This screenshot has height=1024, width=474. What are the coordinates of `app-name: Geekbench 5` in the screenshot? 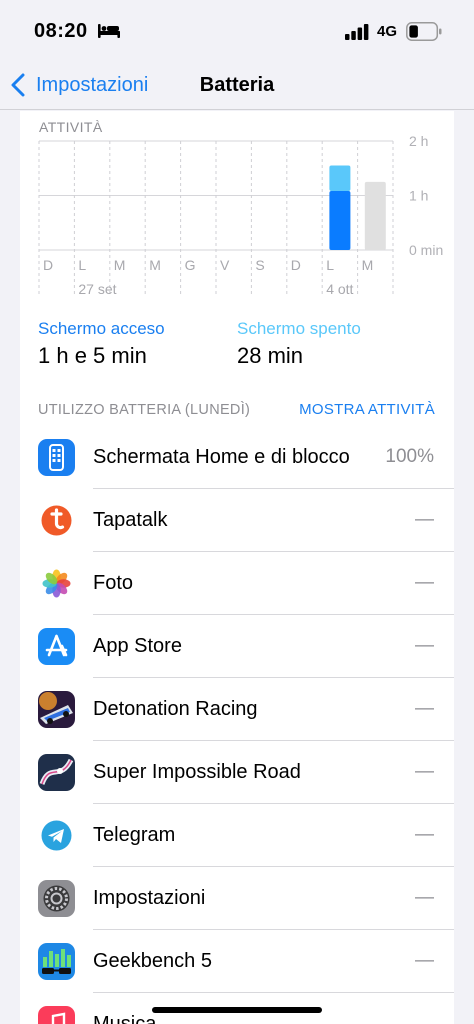 It's located at (152, 961).